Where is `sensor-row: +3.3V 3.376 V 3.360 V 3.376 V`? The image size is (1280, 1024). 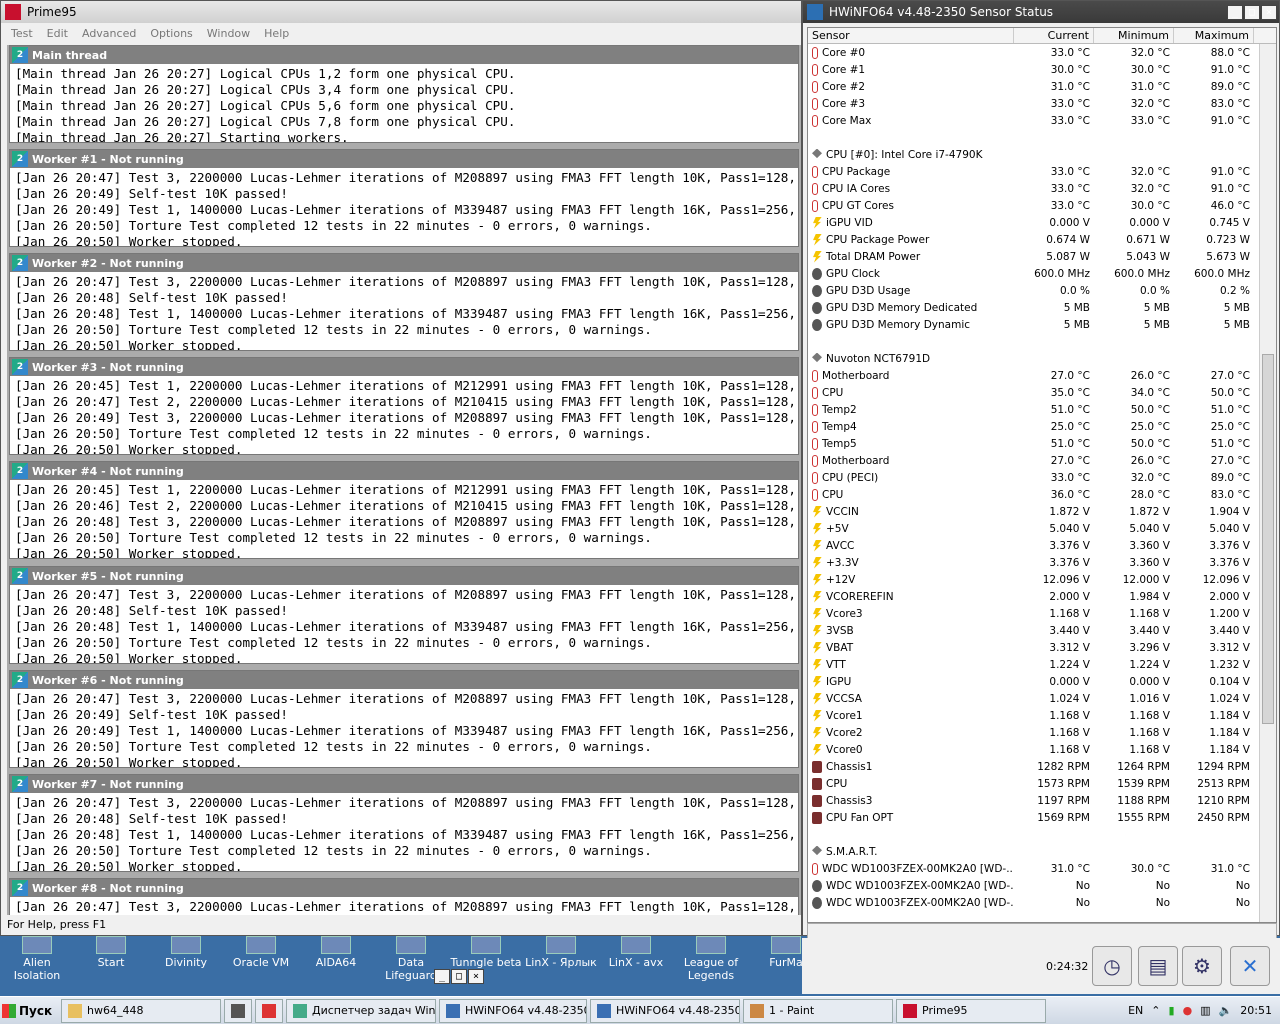
sensor-row: +3.3V 3.376 V 3.360 V 3.376 V is located at coordinates (1042, 562).